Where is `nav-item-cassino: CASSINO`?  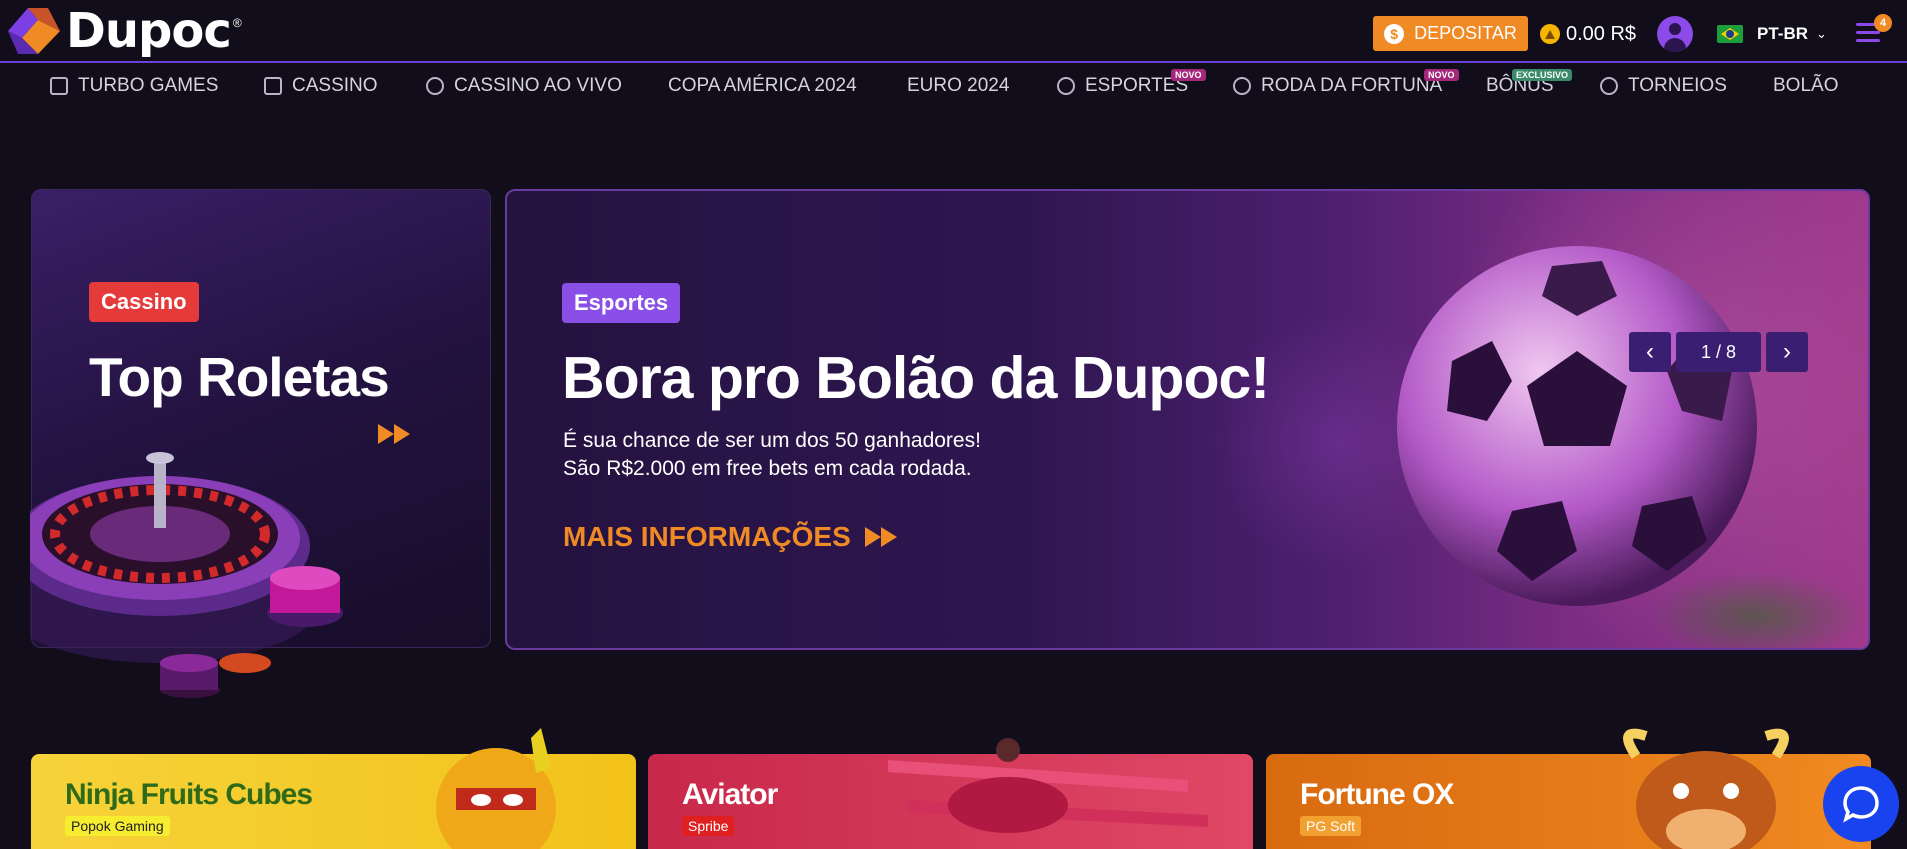 nav-item-cassino: CASSINO is located at coordinates (321, 86).